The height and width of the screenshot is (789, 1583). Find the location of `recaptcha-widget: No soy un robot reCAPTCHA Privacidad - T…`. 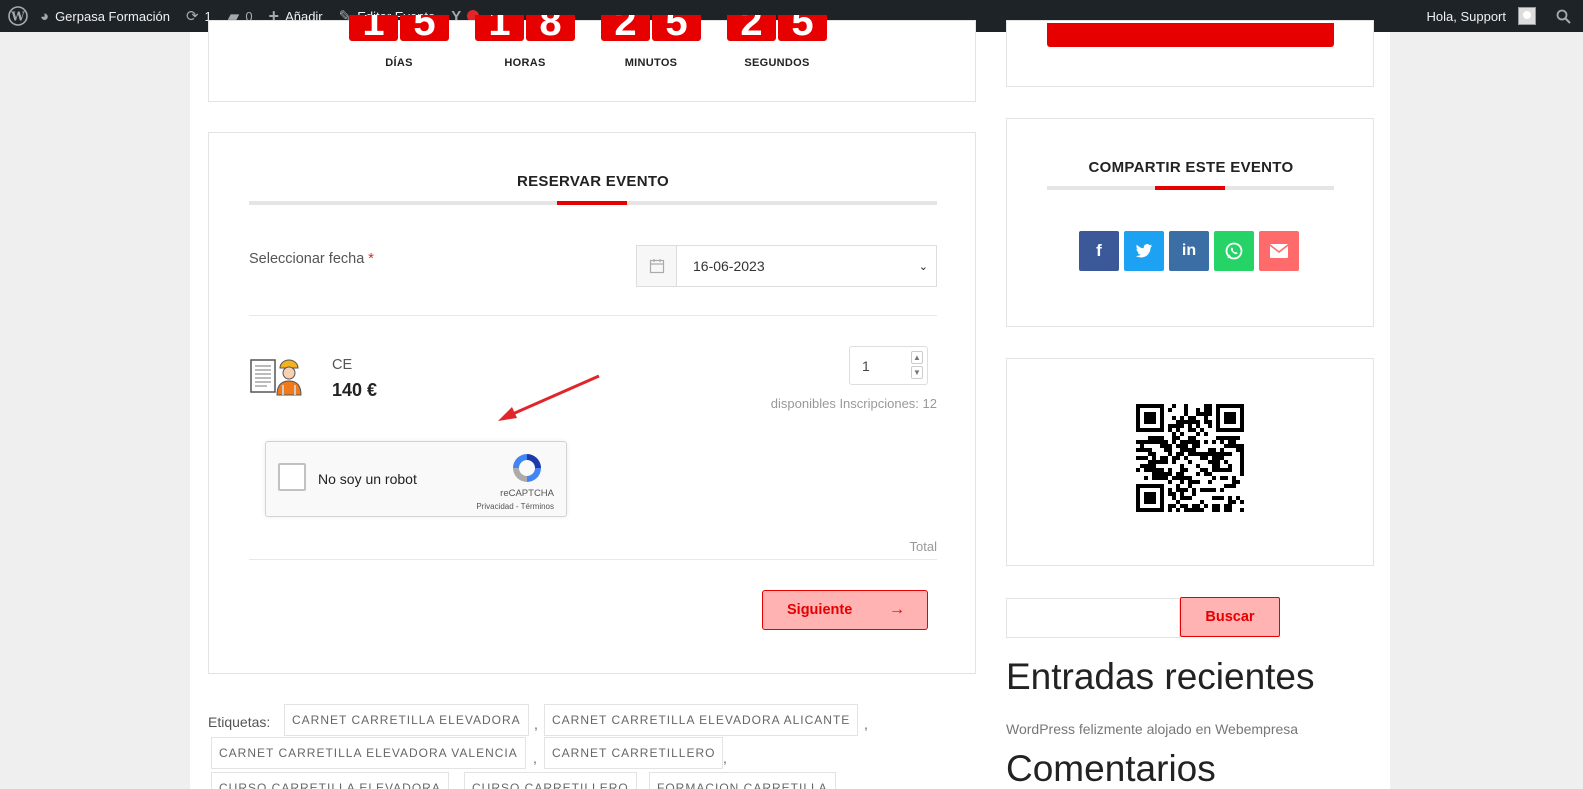

recaptcha-widget: No soy un robot reCAPTCHA Privacidad - T… is located at coordinates (416, 479).